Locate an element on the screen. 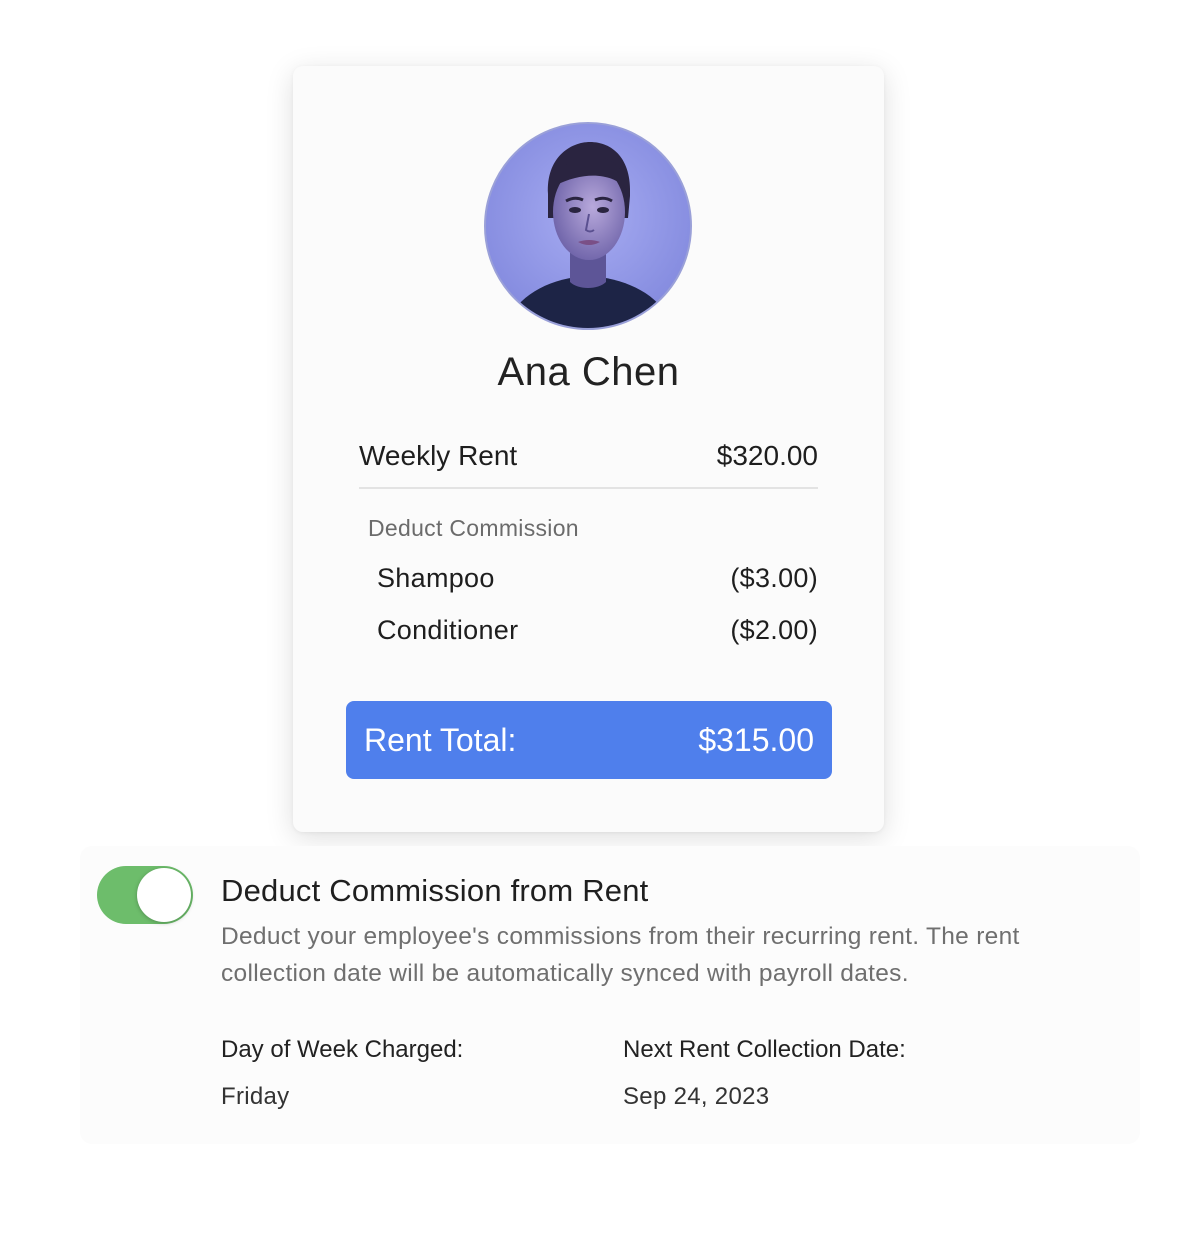  commission-row-shampoo: Shampoo ($3.00) is located at coordinates (597, 578).